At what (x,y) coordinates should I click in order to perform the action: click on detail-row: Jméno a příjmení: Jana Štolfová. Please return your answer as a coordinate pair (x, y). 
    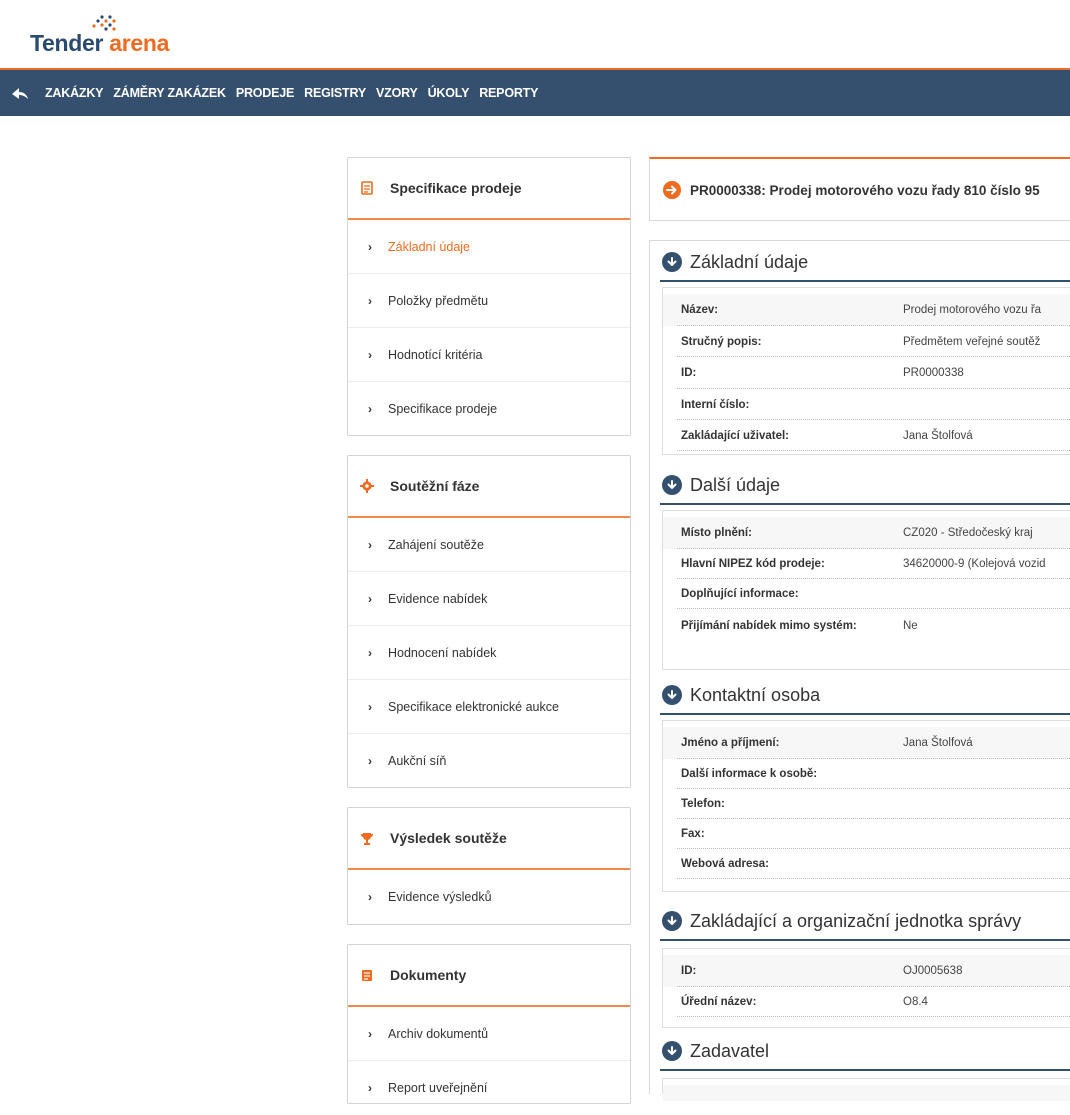
    Looking at the image, I should click on (866, 743).